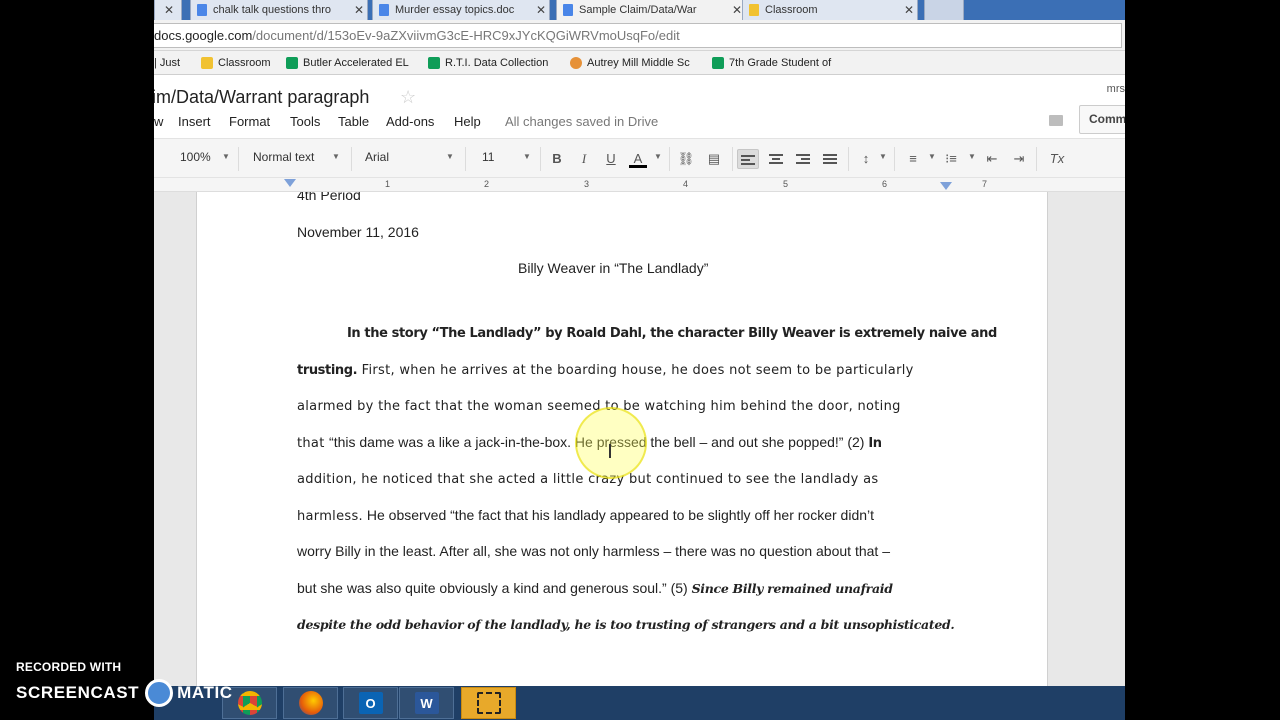  What do you see at coordinates (370, 703) in the screenshot?
I see `taskbar-outlook: O` at bounding box center [370, 703].